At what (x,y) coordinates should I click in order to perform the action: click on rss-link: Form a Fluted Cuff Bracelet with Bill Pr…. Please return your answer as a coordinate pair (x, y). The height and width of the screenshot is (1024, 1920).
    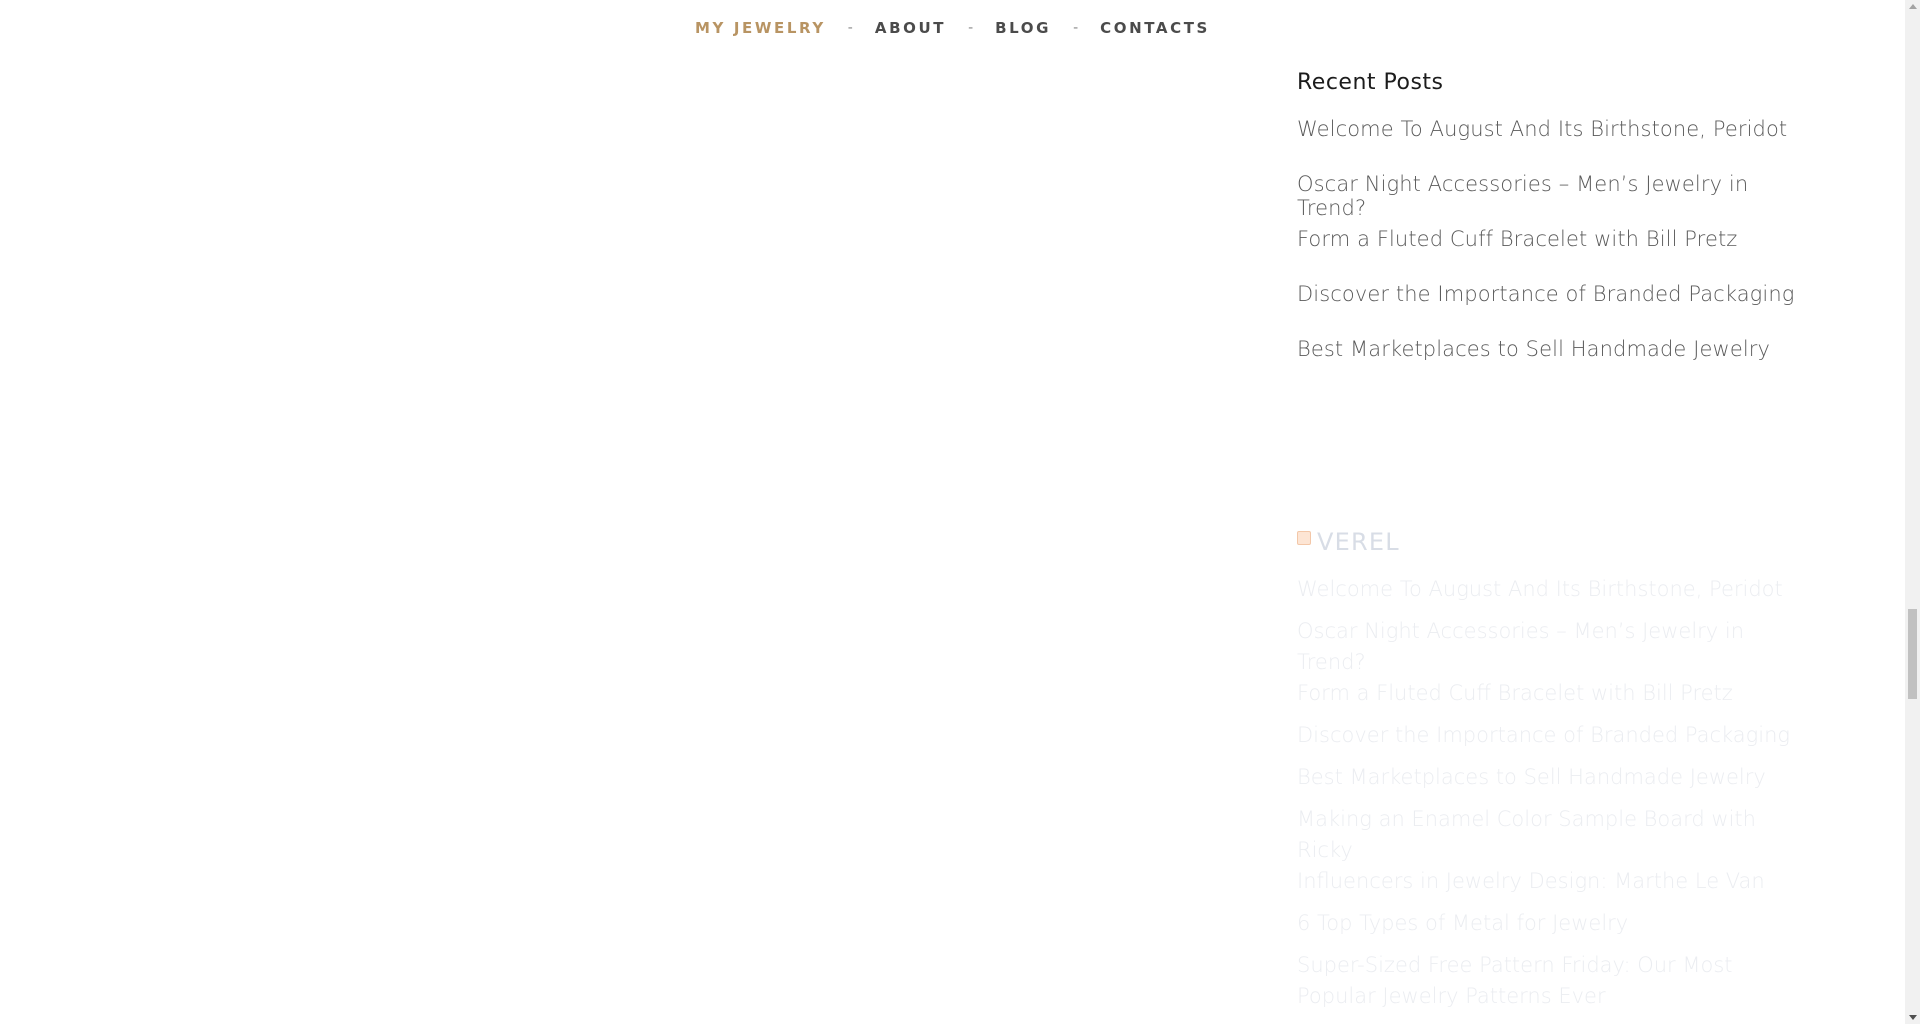
    Looking at the image, I should click on (1515, 693).